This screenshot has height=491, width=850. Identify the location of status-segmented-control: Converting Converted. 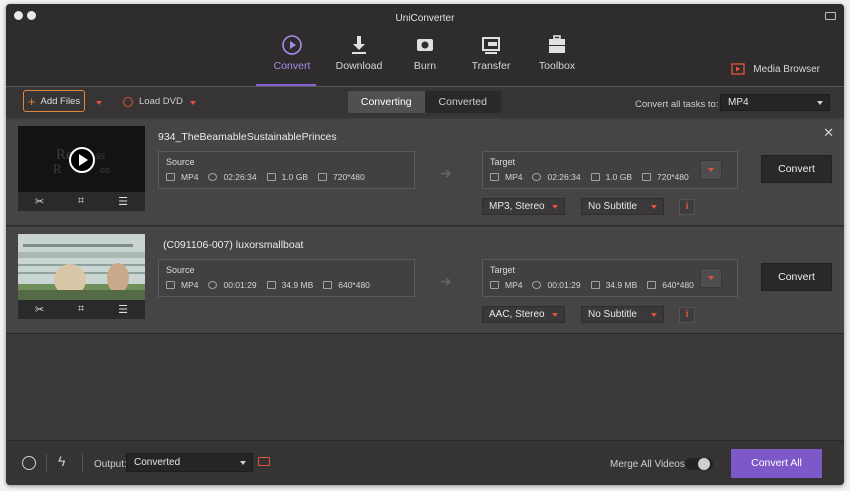
(424, 102).